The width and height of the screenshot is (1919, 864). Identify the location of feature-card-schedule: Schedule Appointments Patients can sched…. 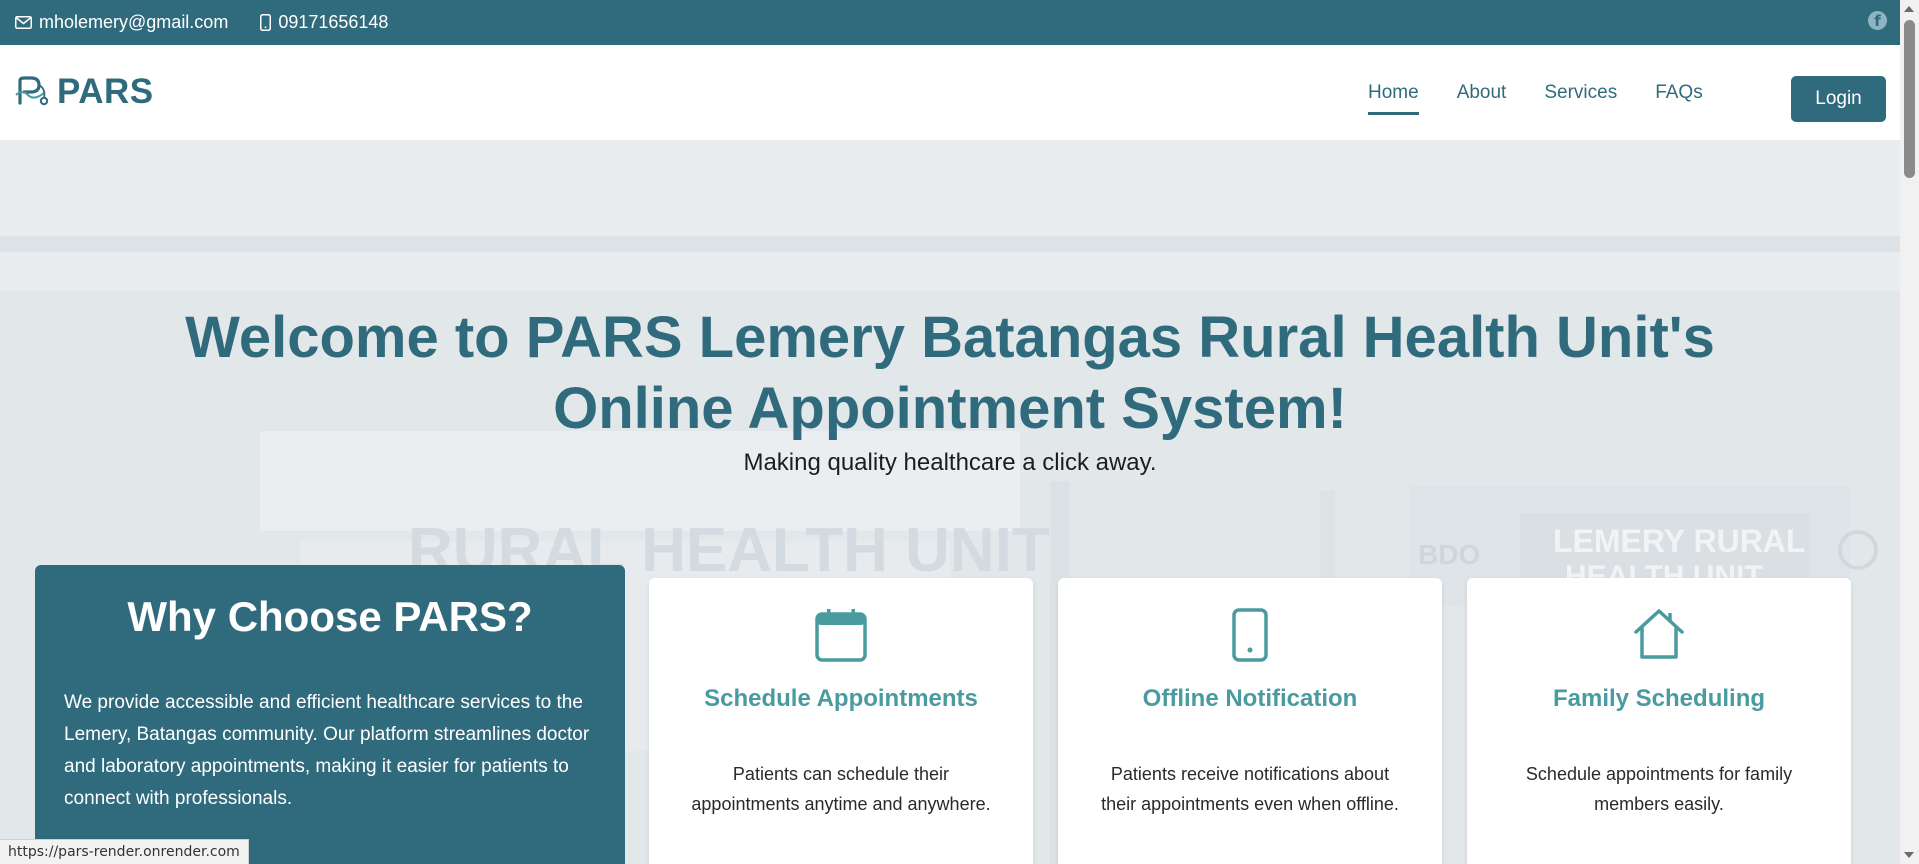
(841, 721).